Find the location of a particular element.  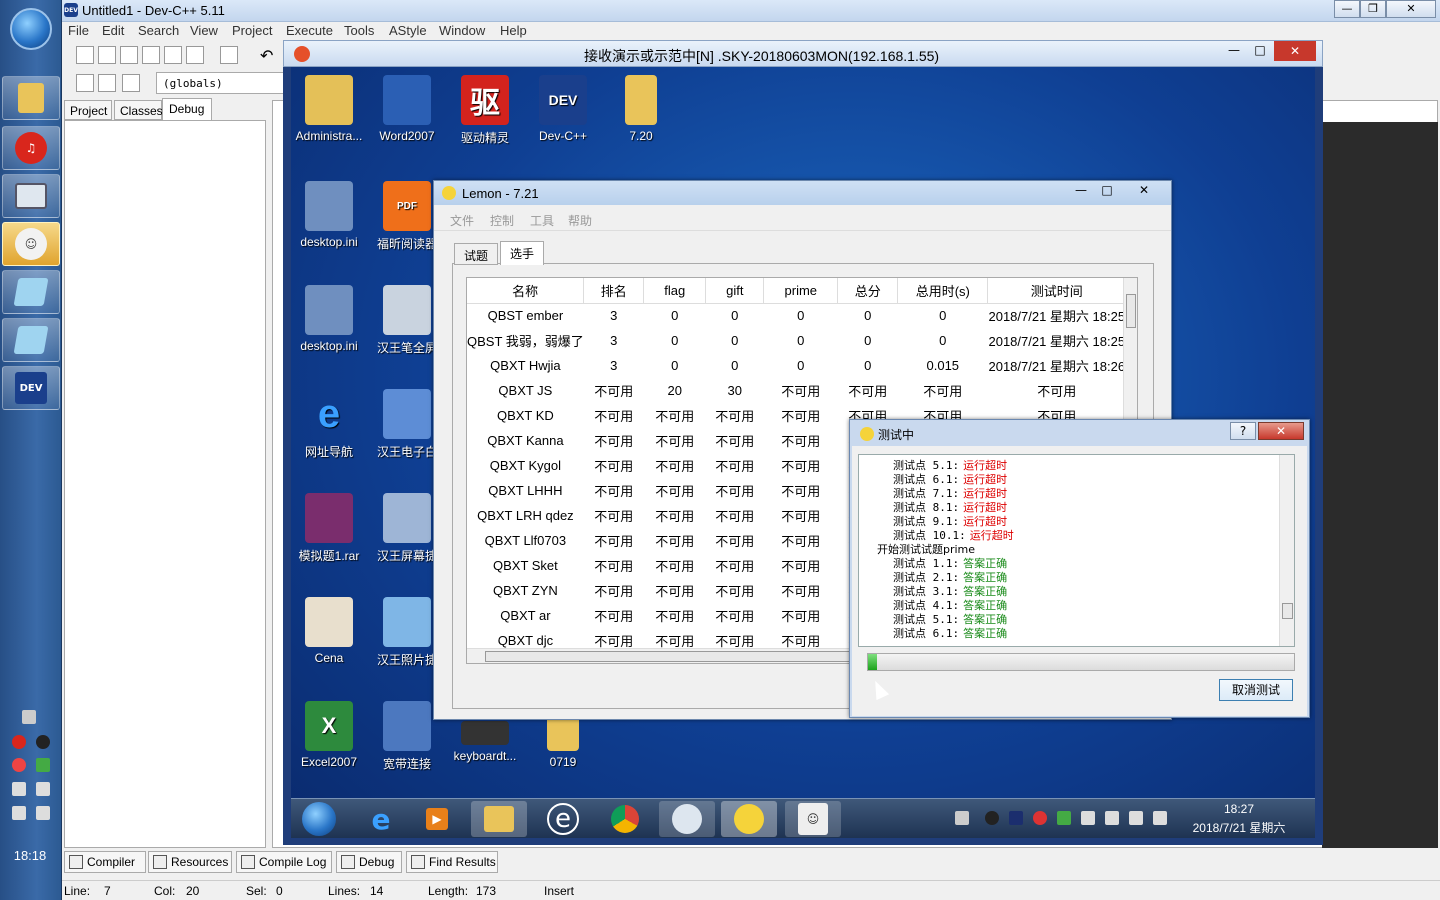

indent-icon is located at coordinates (85, 83).